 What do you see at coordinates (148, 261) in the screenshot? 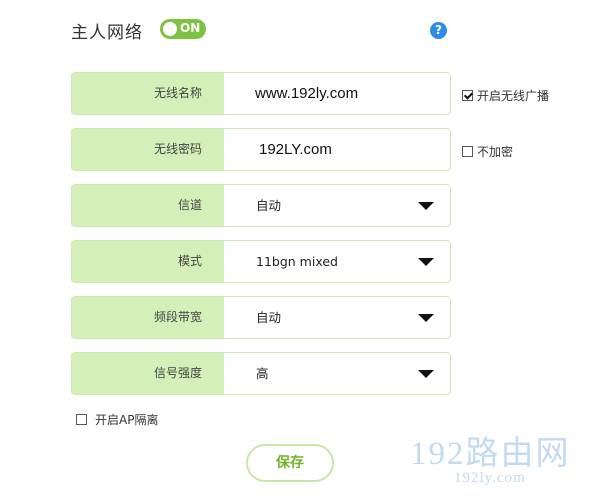
I see `mode-label: 模式` at bounding box center [148, 261].